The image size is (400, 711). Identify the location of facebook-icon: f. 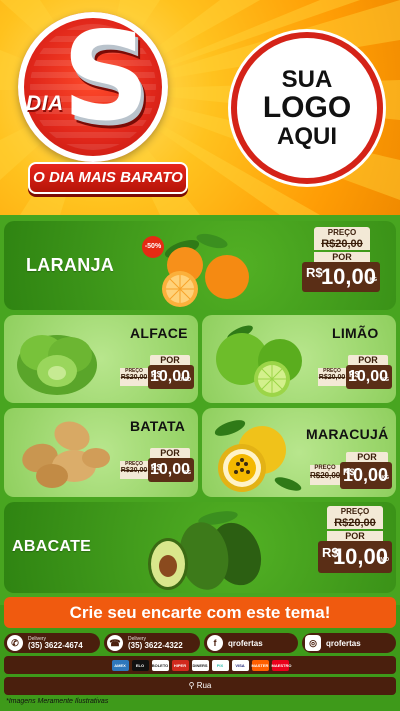
(215, 643).